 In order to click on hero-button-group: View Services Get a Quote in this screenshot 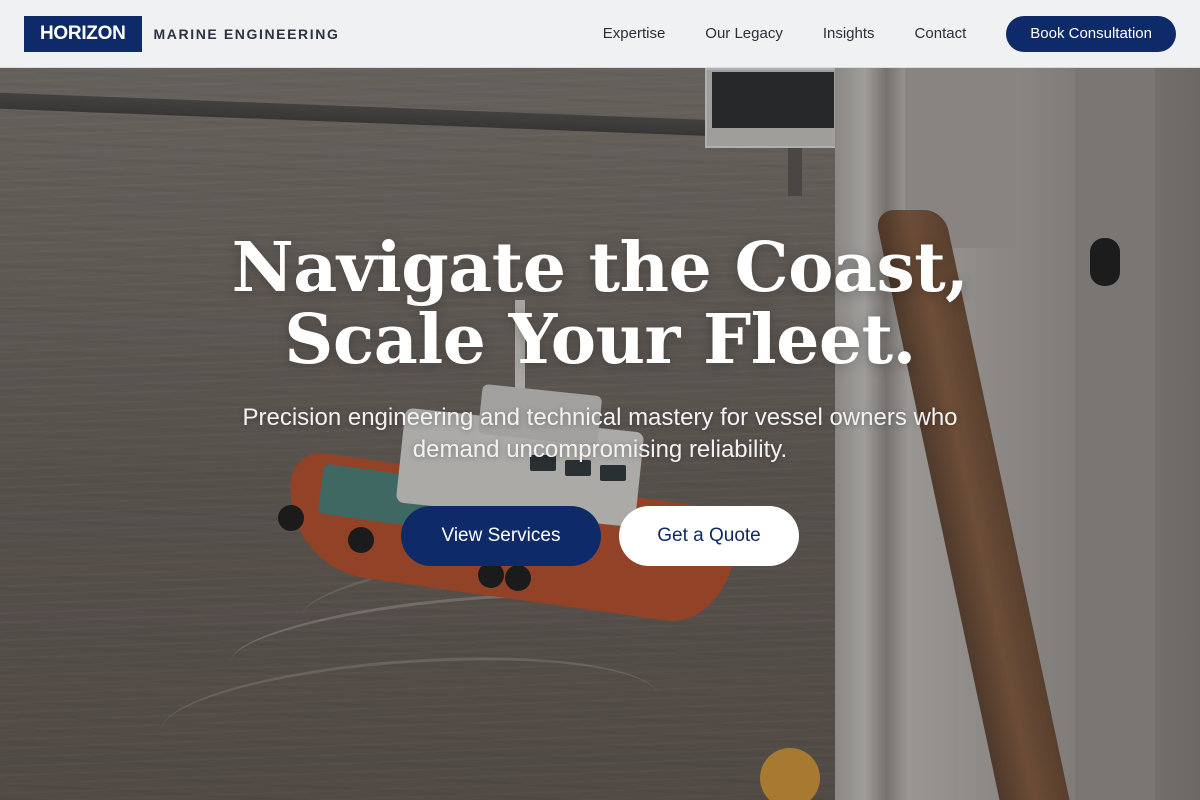, I will do `click(600, 536)`.